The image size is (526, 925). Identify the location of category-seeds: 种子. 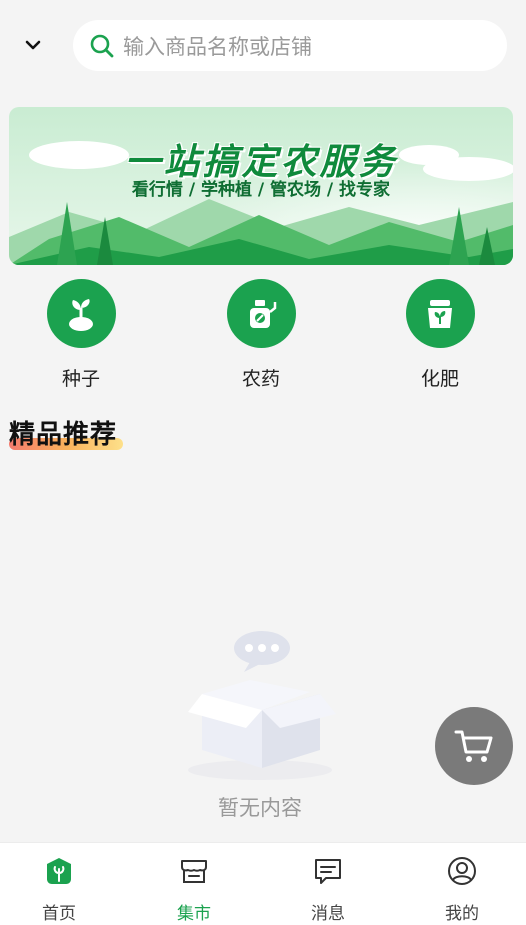
(81, 335).